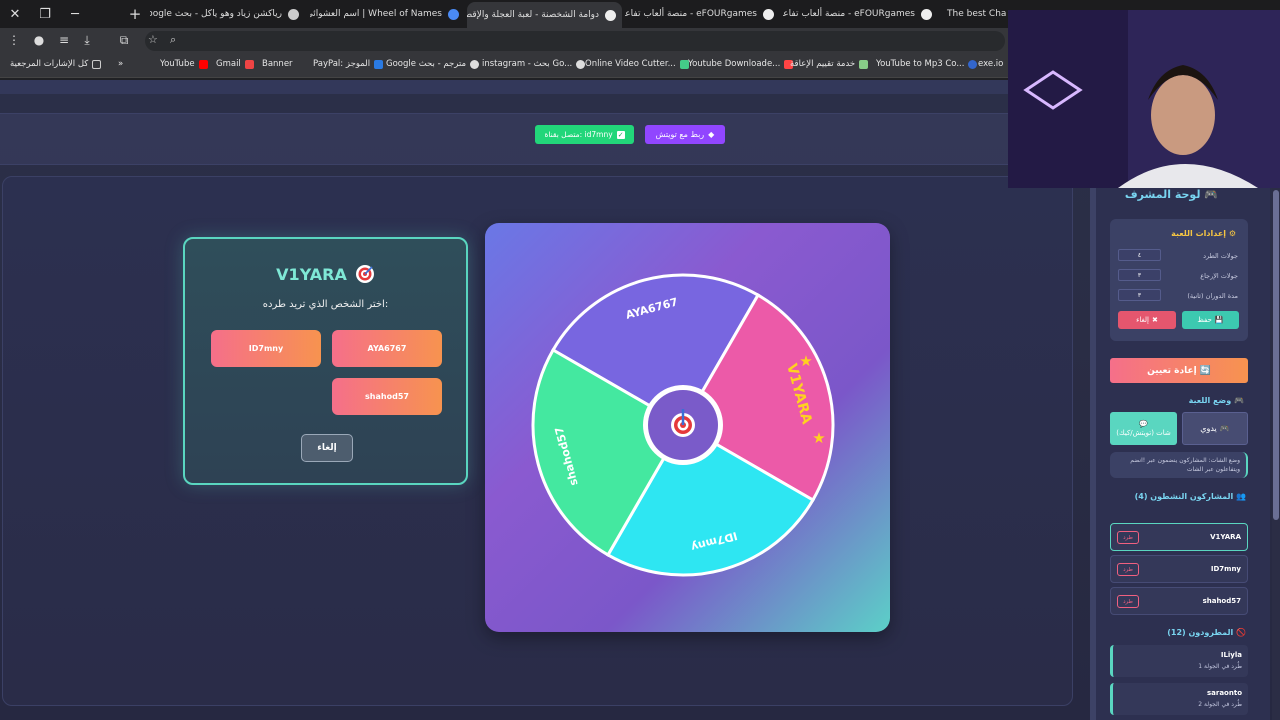  What do you see at coordinates (348, 64) in the screenshot?
I see `bookmark-paypal: PayPal: الموجز` at bounding box center [348, 64].